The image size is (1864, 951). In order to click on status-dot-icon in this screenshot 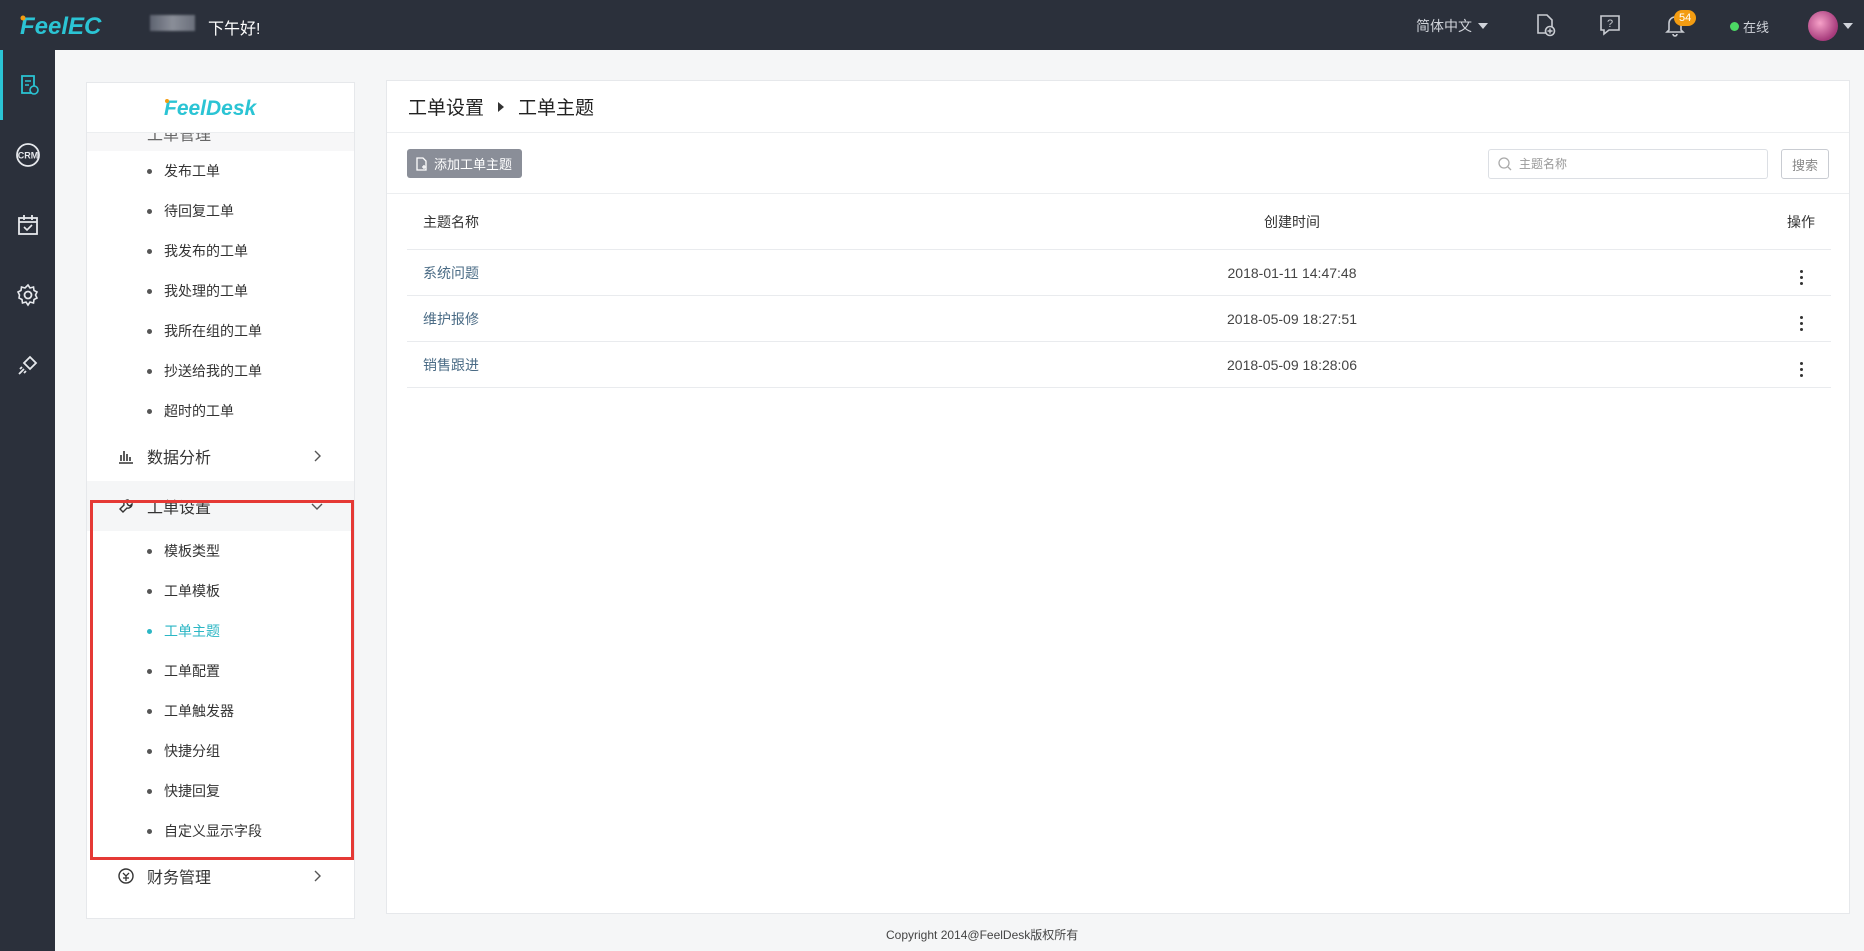, I will do `click(1734, 26)`.